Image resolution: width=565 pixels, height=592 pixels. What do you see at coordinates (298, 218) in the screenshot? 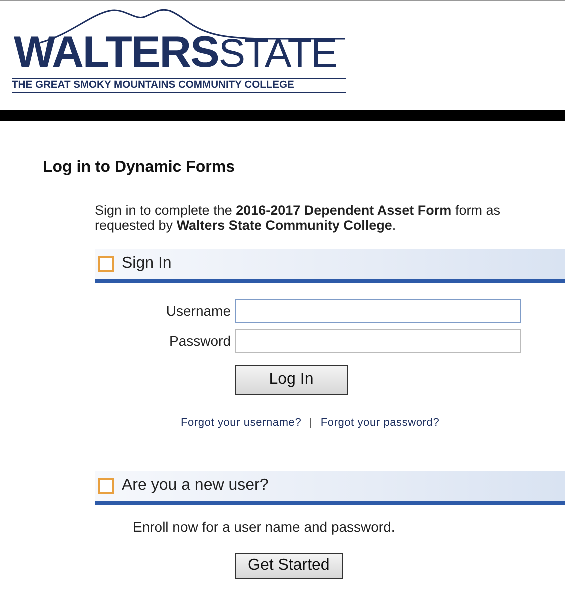
I see `intro-text: Sign in to complete the 2016-2017 Dependent Asset Form form as requested by Walters State Community College.` at bounding box center [298, 218].